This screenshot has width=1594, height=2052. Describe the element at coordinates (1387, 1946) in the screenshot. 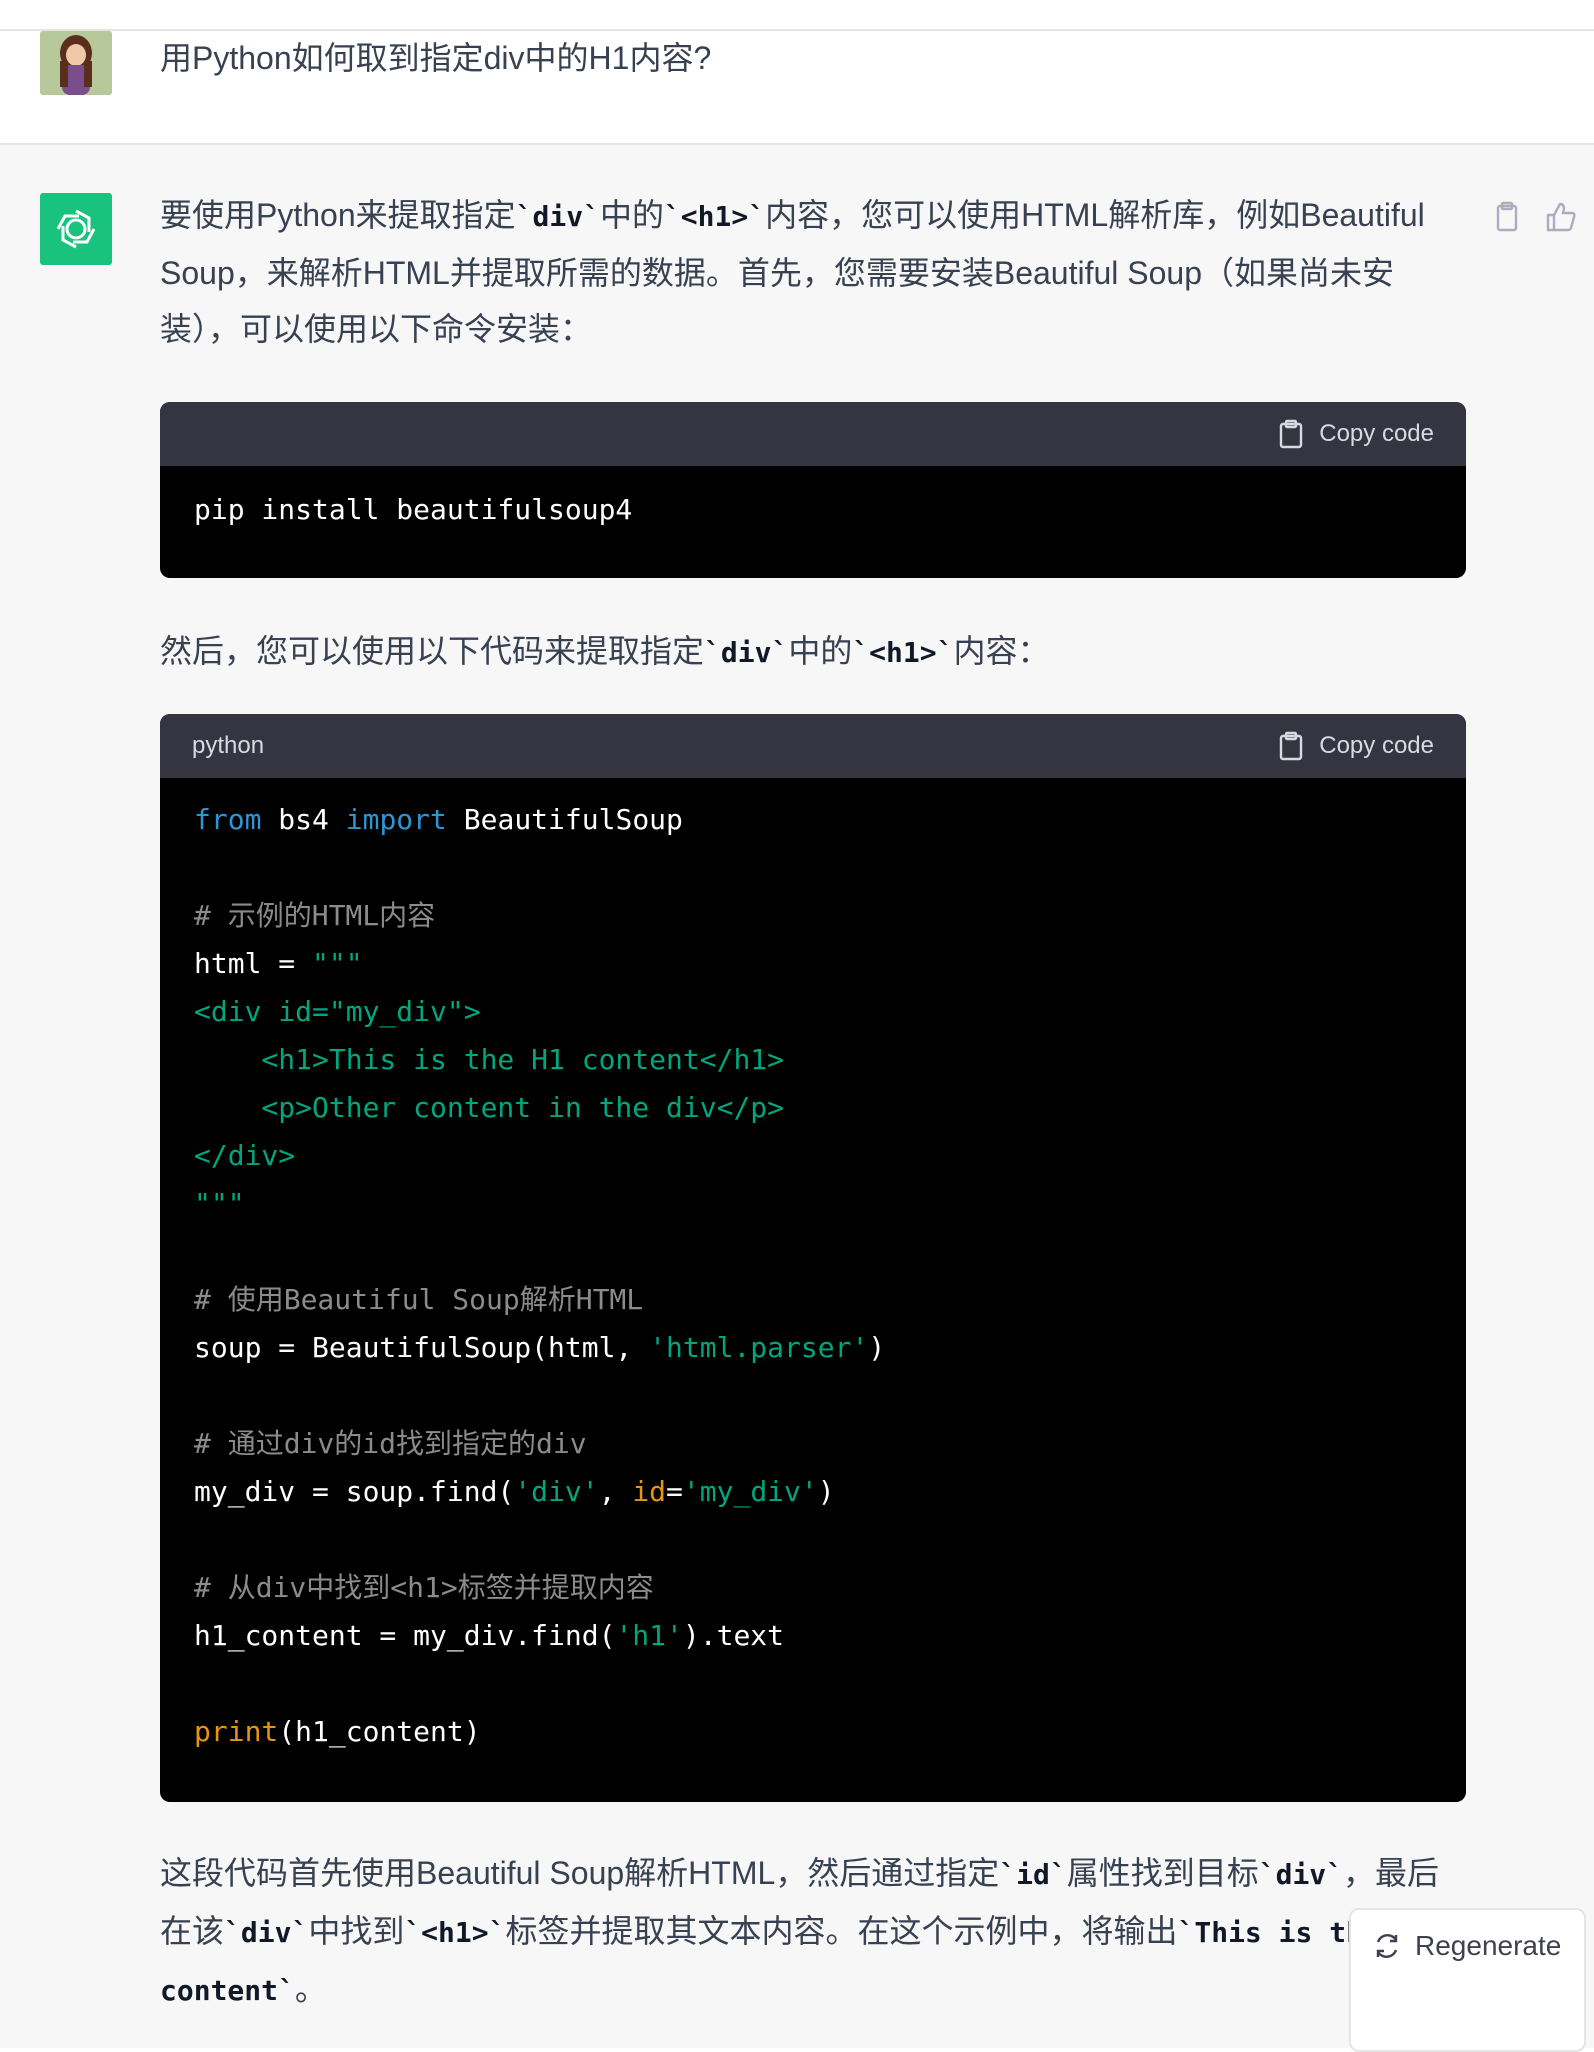

I see `refresh-icon` at that location.